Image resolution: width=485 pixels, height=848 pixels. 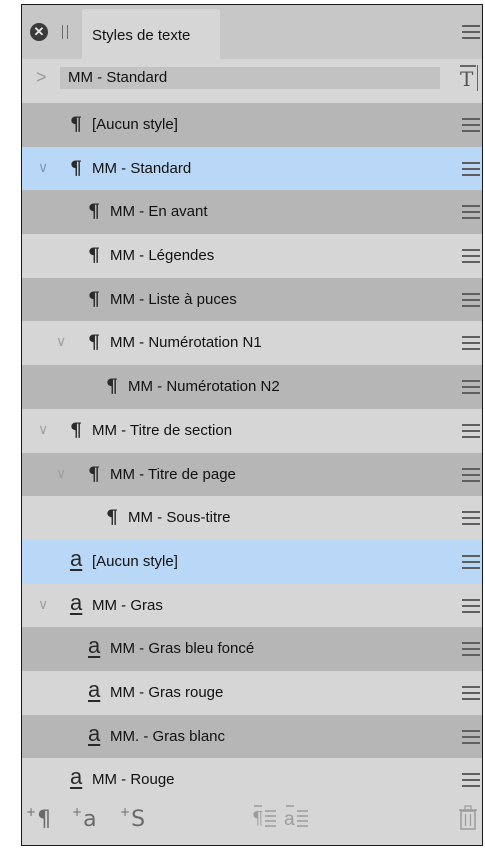 I want to click on style-row: ¶ MM - Sous-titre, so click(x=252, y=518).